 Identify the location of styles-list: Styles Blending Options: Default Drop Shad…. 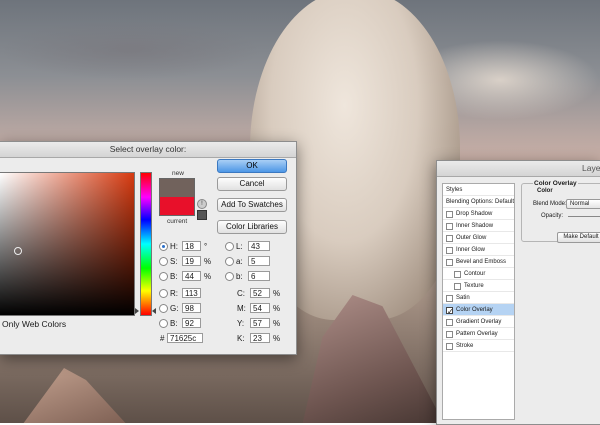
(478, 301).